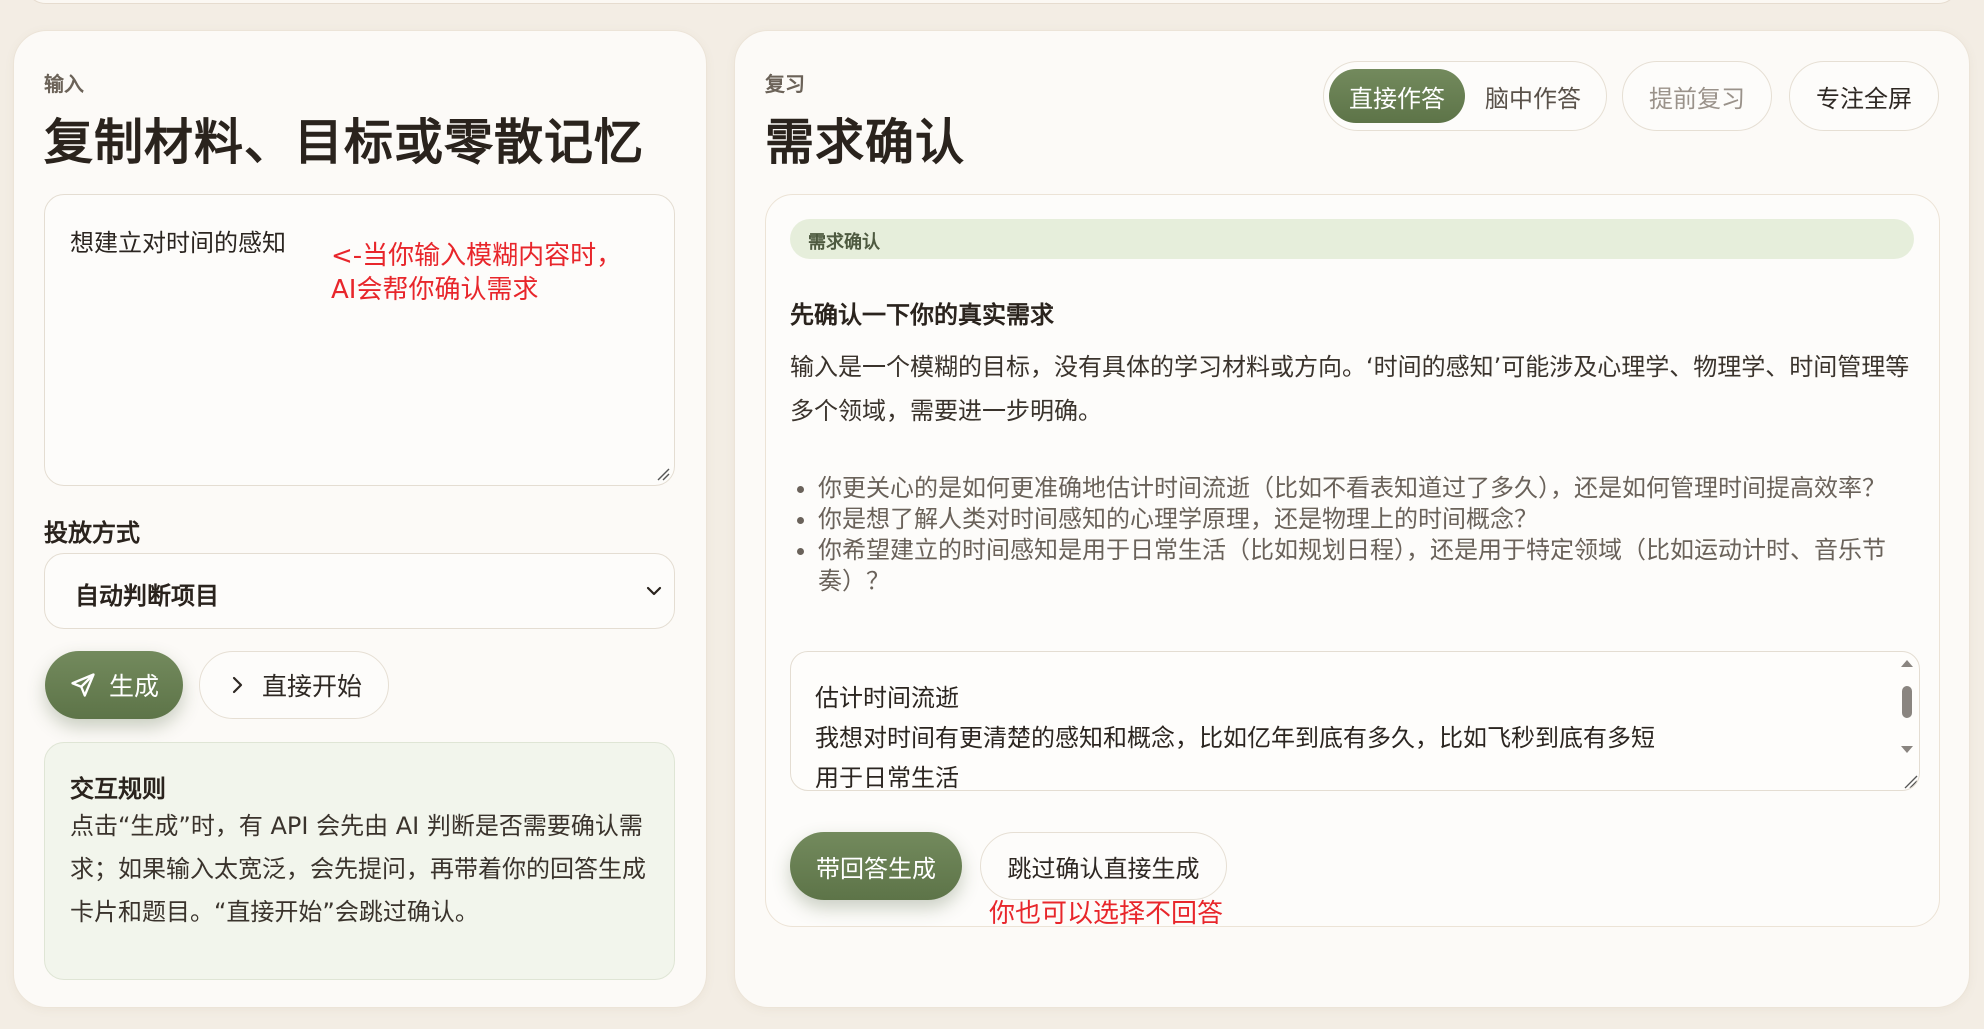 Image resolution: width=1984 pixels, height=1029 pixels. What do you see at coordinates (1352, 239) in the screenshot?
I see `card-tag: 需求确认` at bounding box center [1352, 239].